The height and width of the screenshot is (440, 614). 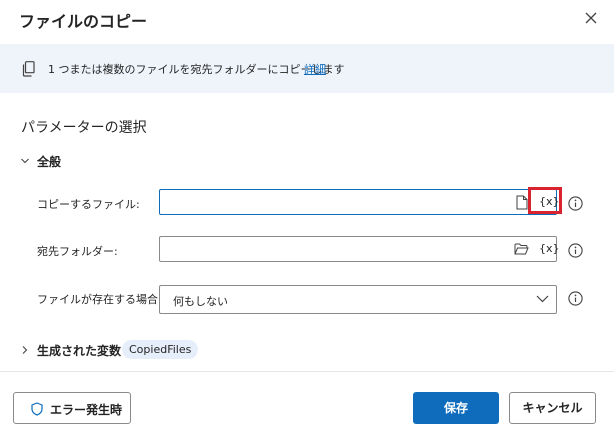 What do you see at coordinates (200, 301) in the screenshot?
I see `if-file-exists-value: 何もしない` at bounding box center [200, 301].